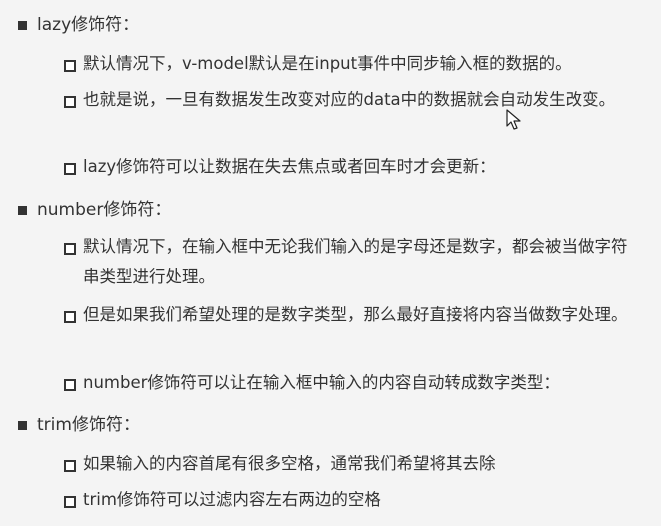  What do you see at coordinates (289, 463) in the screenshot?
I see `list-item-text: 如果输入的内容首尾有很多空格，通常我们希望将其去除` at bounding box center [289, 463].